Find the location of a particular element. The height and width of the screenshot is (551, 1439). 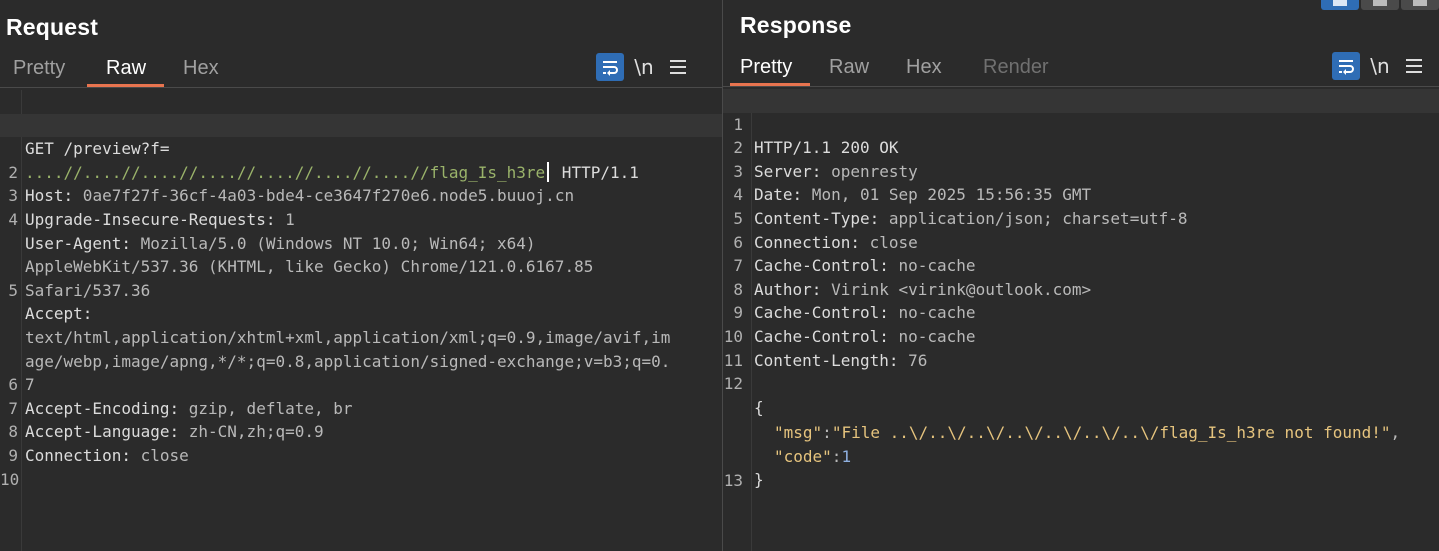

response-tab-render: Render is located at coordinates (1014, 68).